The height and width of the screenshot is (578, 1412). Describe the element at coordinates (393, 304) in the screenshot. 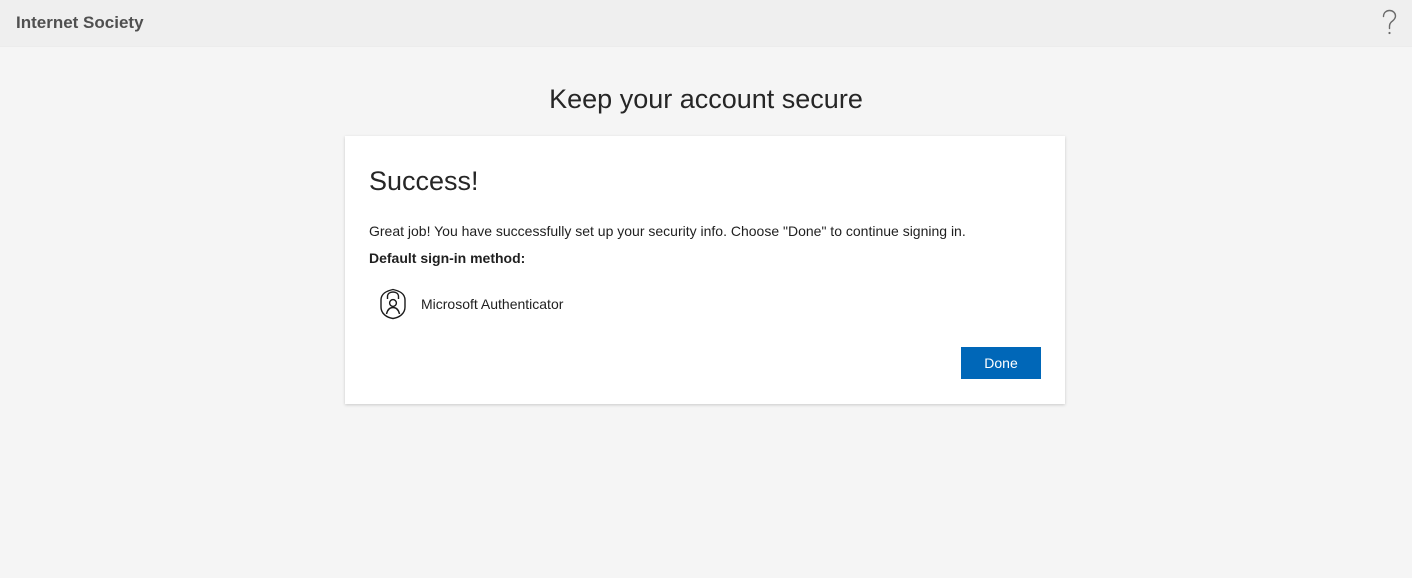

I see `authenticator-lock-icon` at that location.